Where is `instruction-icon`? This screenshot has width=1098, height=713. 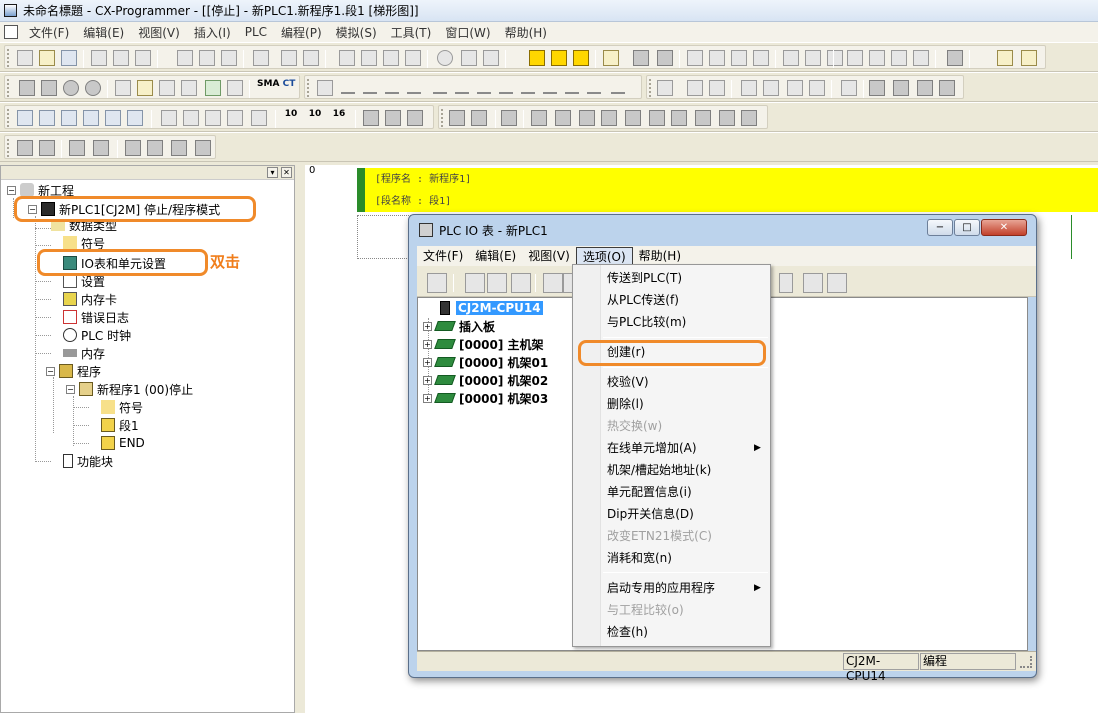
instruction-icon is located at coordinates (528, 89).